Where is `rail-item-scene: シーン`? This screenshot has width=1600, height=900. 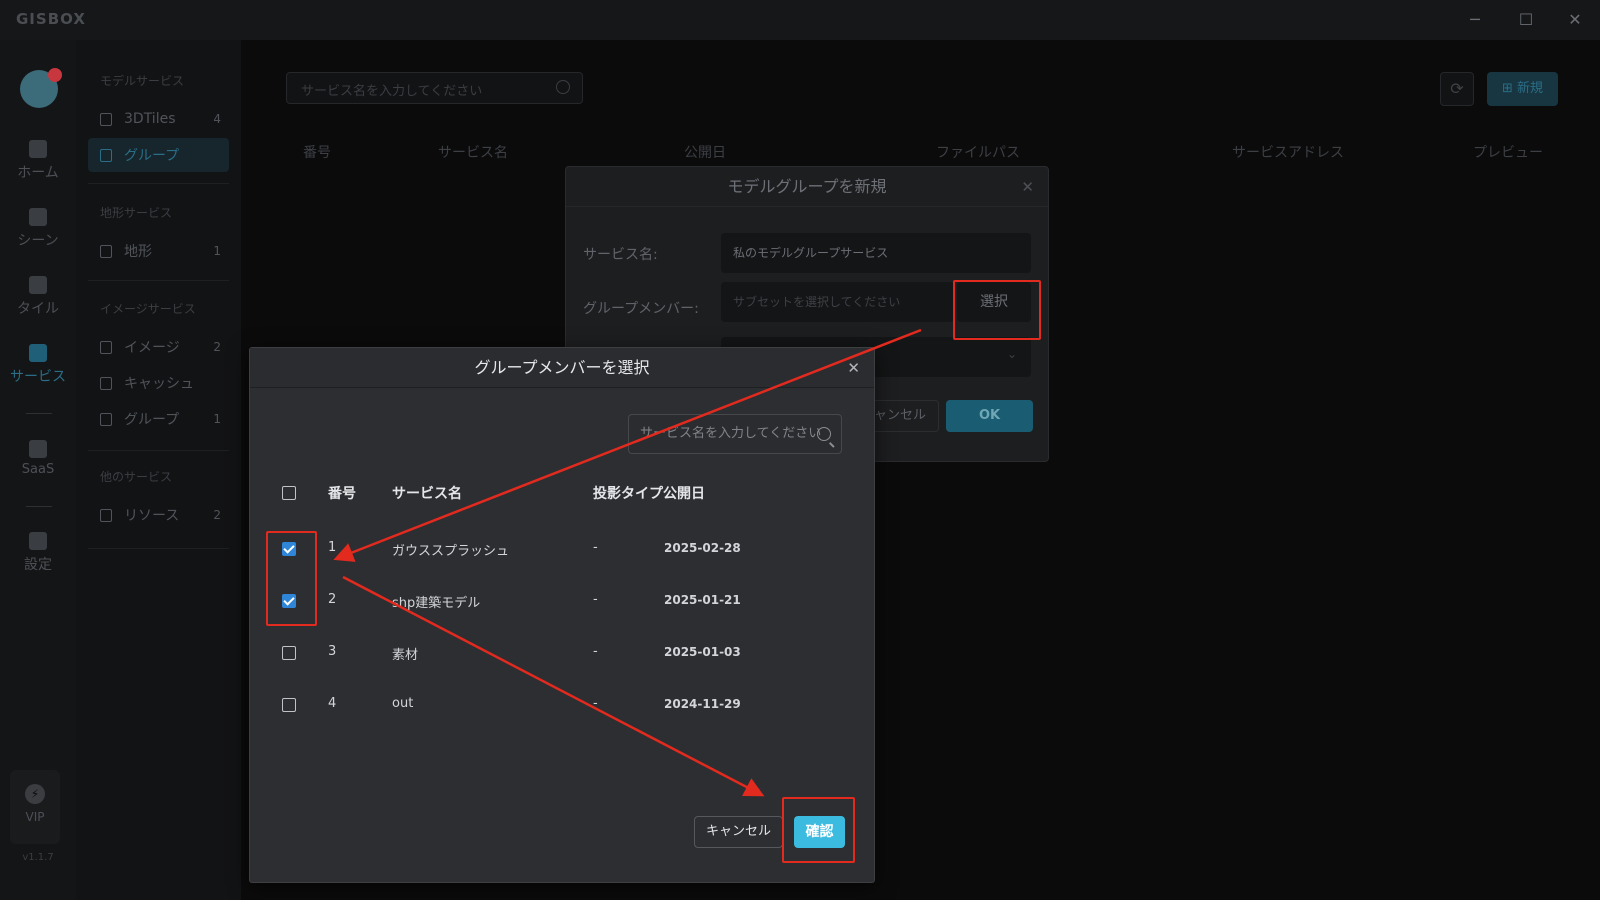
rail-item-scene: シーン is located at coordinates (38, 229).